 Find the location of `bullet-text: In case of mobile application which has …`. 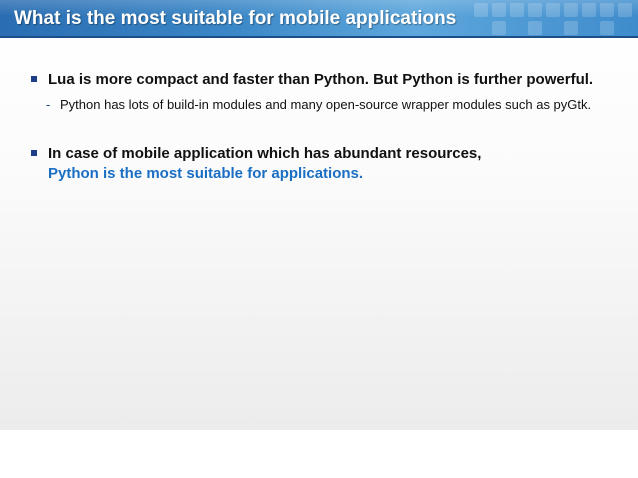

bullet-text: In case of mobile application which has … is located at coordinates (265, 153).